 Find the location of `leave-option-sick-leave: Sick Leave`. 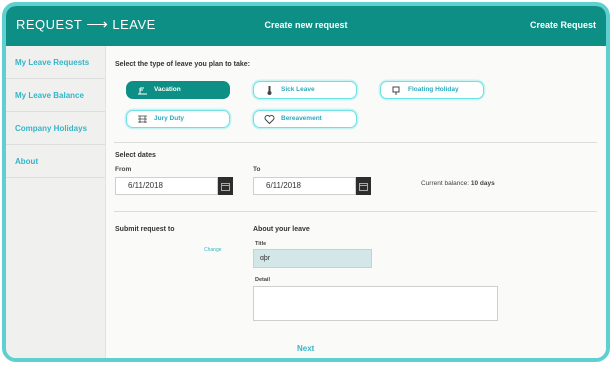

leave-option-sick-leave: Sick Leave is located at coordinates (305, 90).